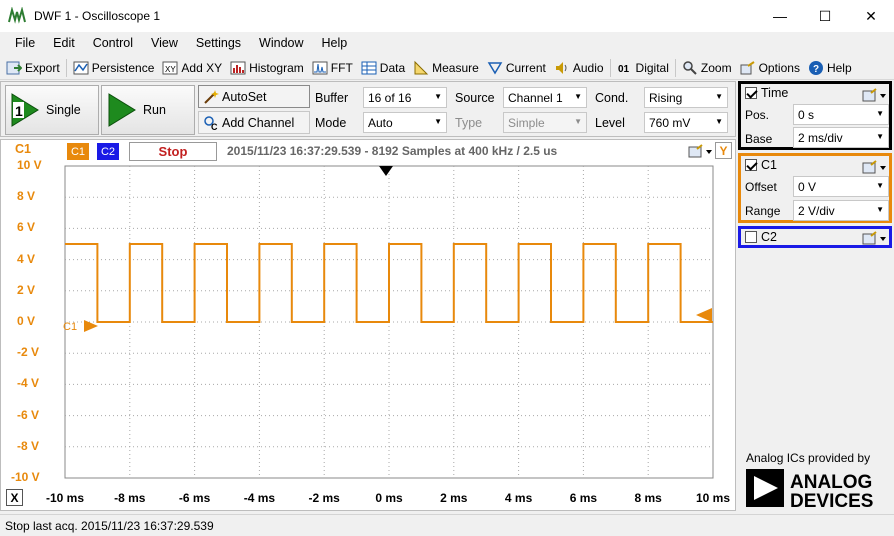 The image size is (894, 536). What do you see at coordinates (469, 123) in the screenshot?
I see `type-label: Type` at bounding box center [469, 123].